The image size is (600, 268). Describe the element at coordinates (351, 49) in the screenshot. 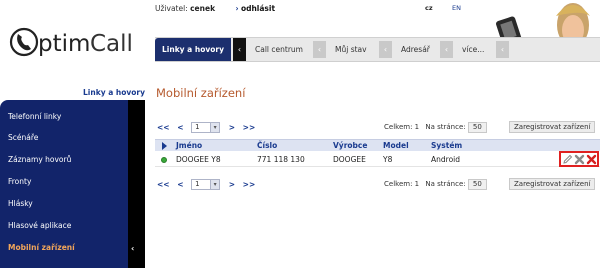

I see `tab-muj-stav: Můj stav` at that location.